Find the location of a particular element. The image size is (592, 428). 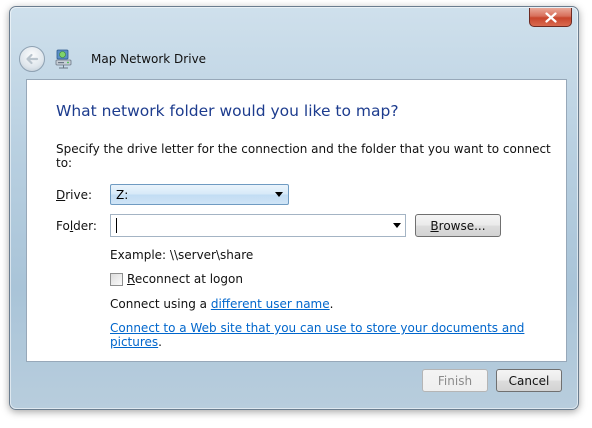

different-user-name-link: different user name is located at coordinates (270, 304).